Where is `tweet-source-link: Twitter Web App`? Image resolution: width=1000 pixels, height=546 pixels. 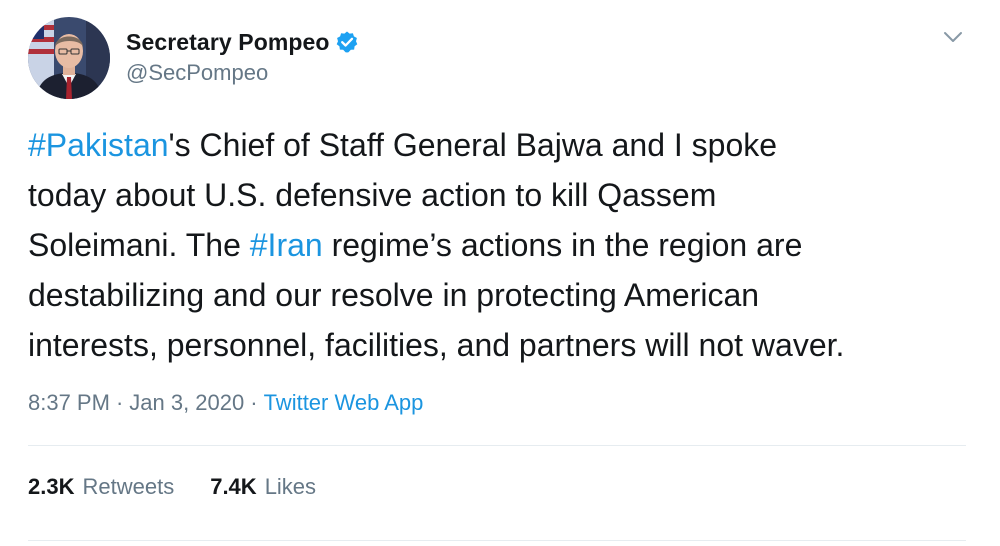 tweet-source-link: Twitter Web App is located at coordinates (344, 402).